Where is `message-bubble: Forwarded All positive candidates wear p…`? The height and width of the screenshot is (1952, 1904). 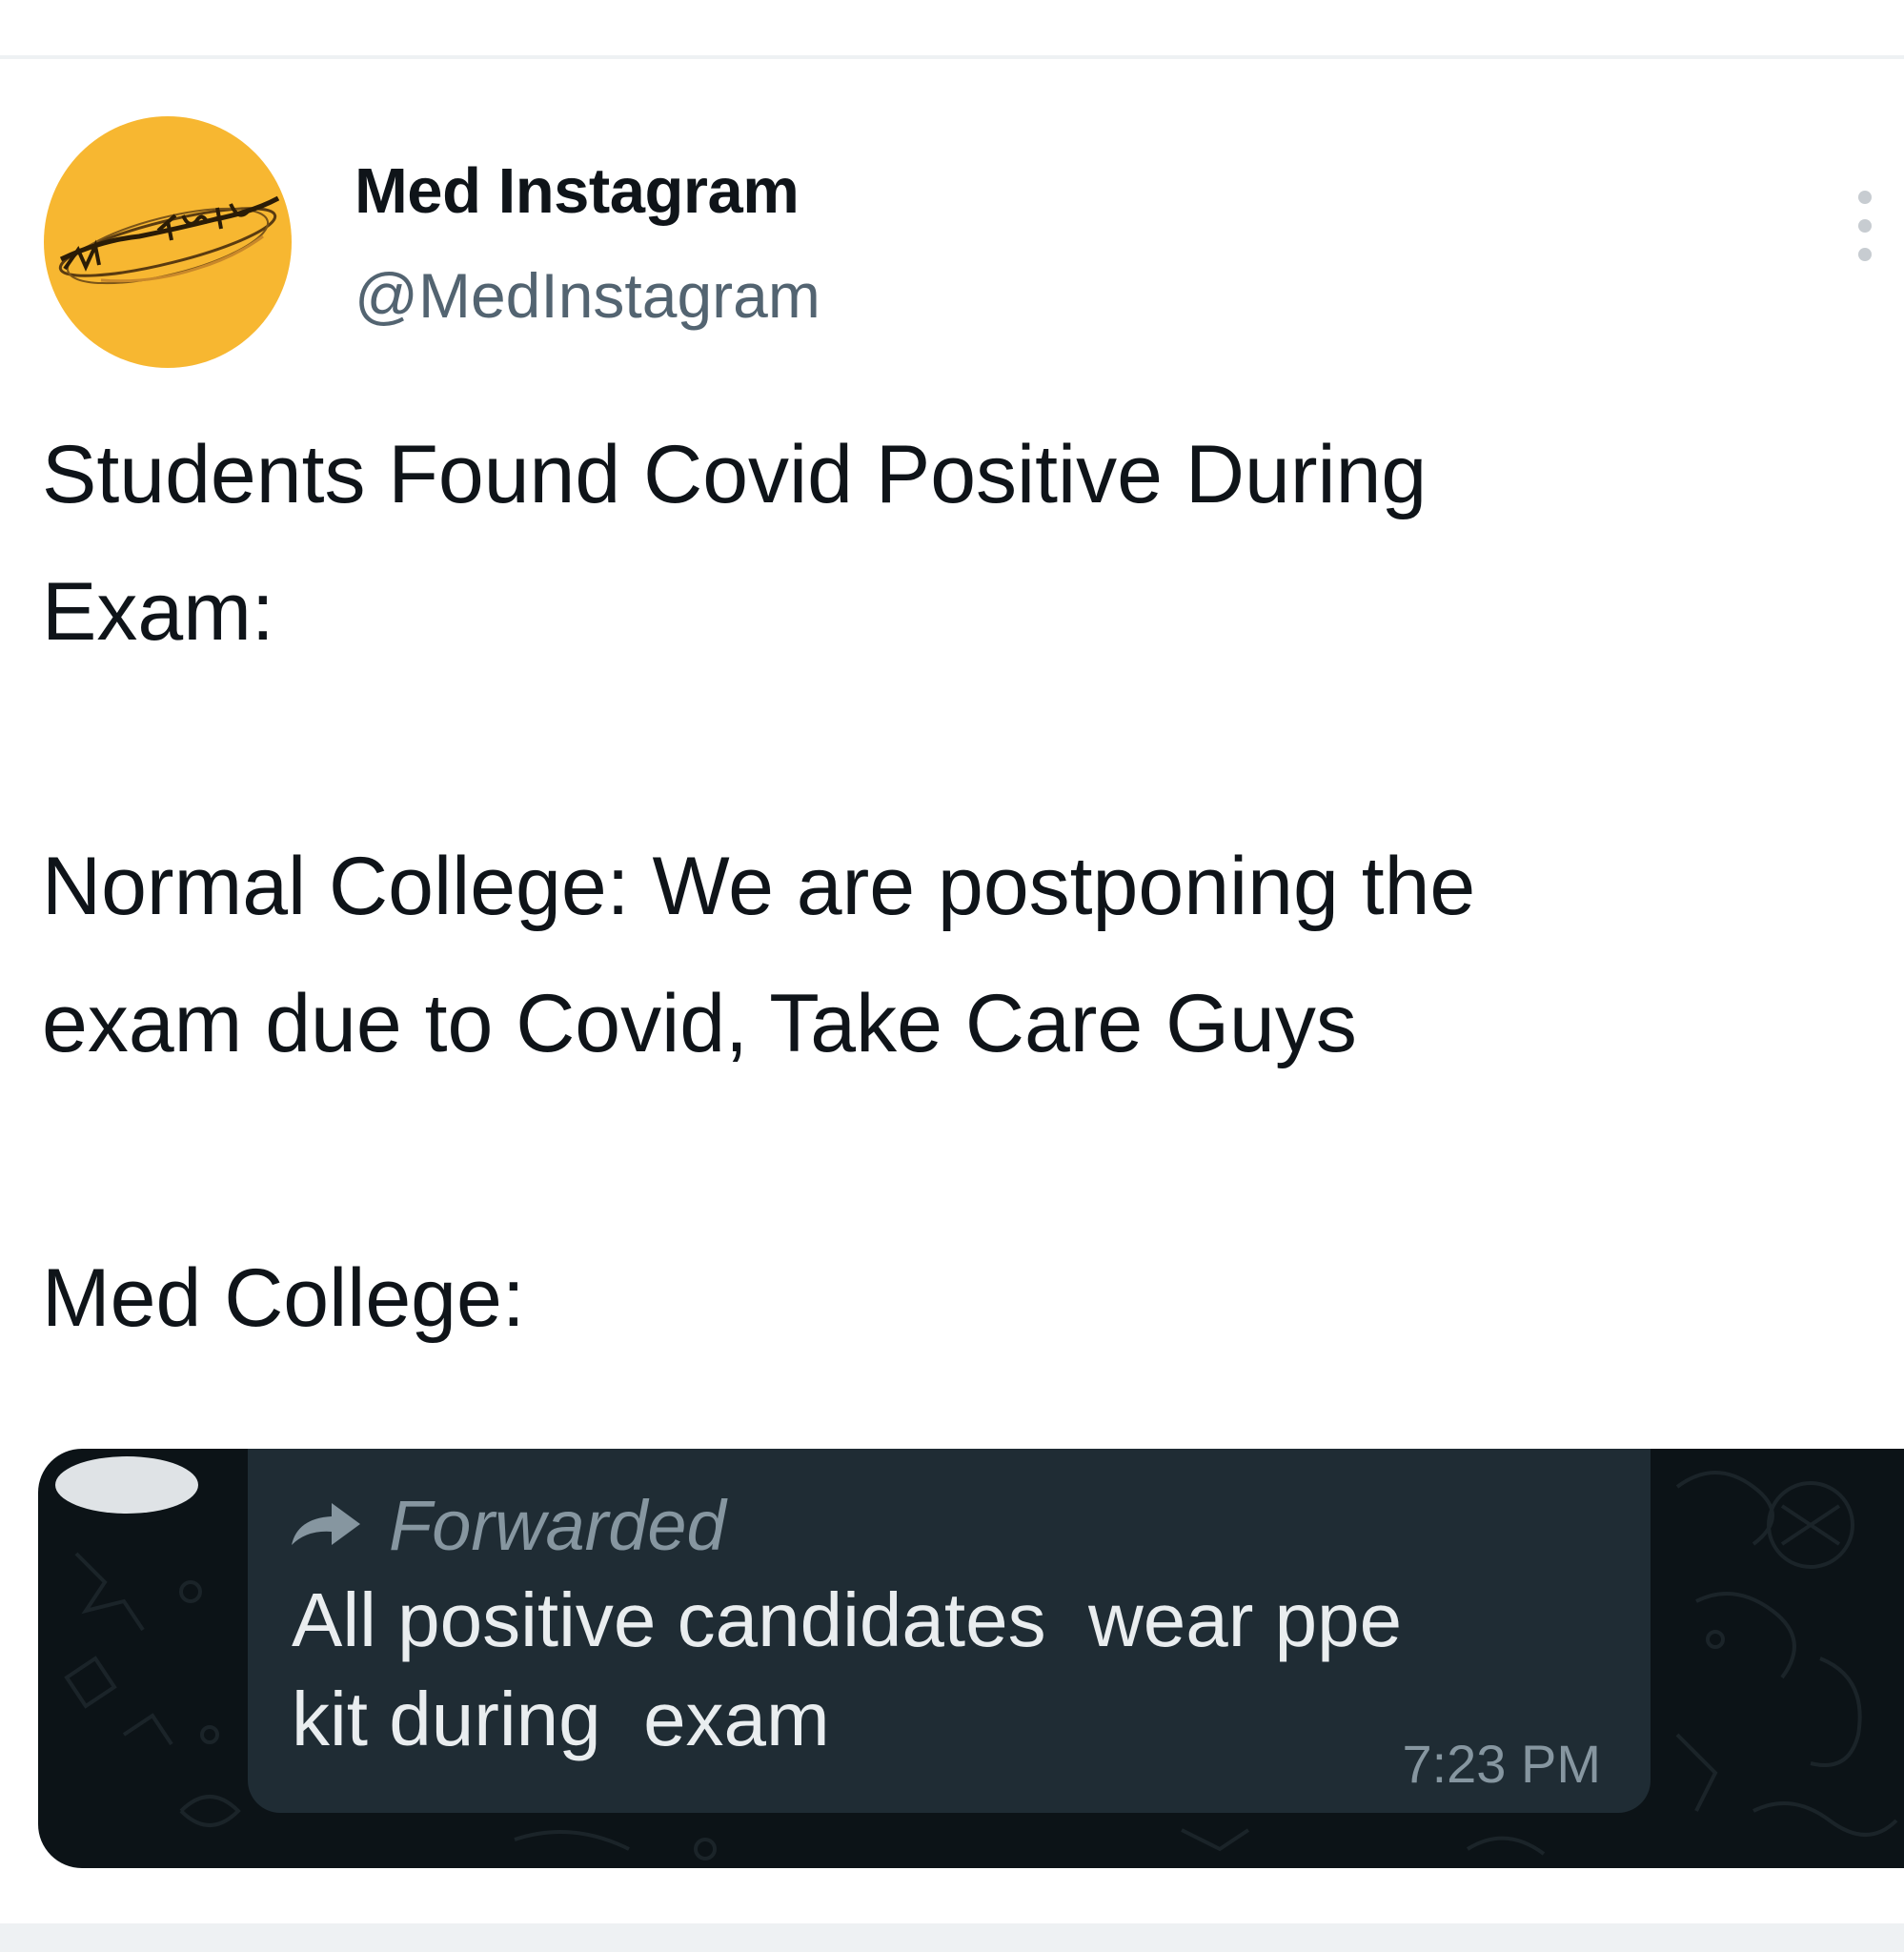
message-bubble: Forwarded All positive candidates wear p… is located at coordinates (949, 1631).